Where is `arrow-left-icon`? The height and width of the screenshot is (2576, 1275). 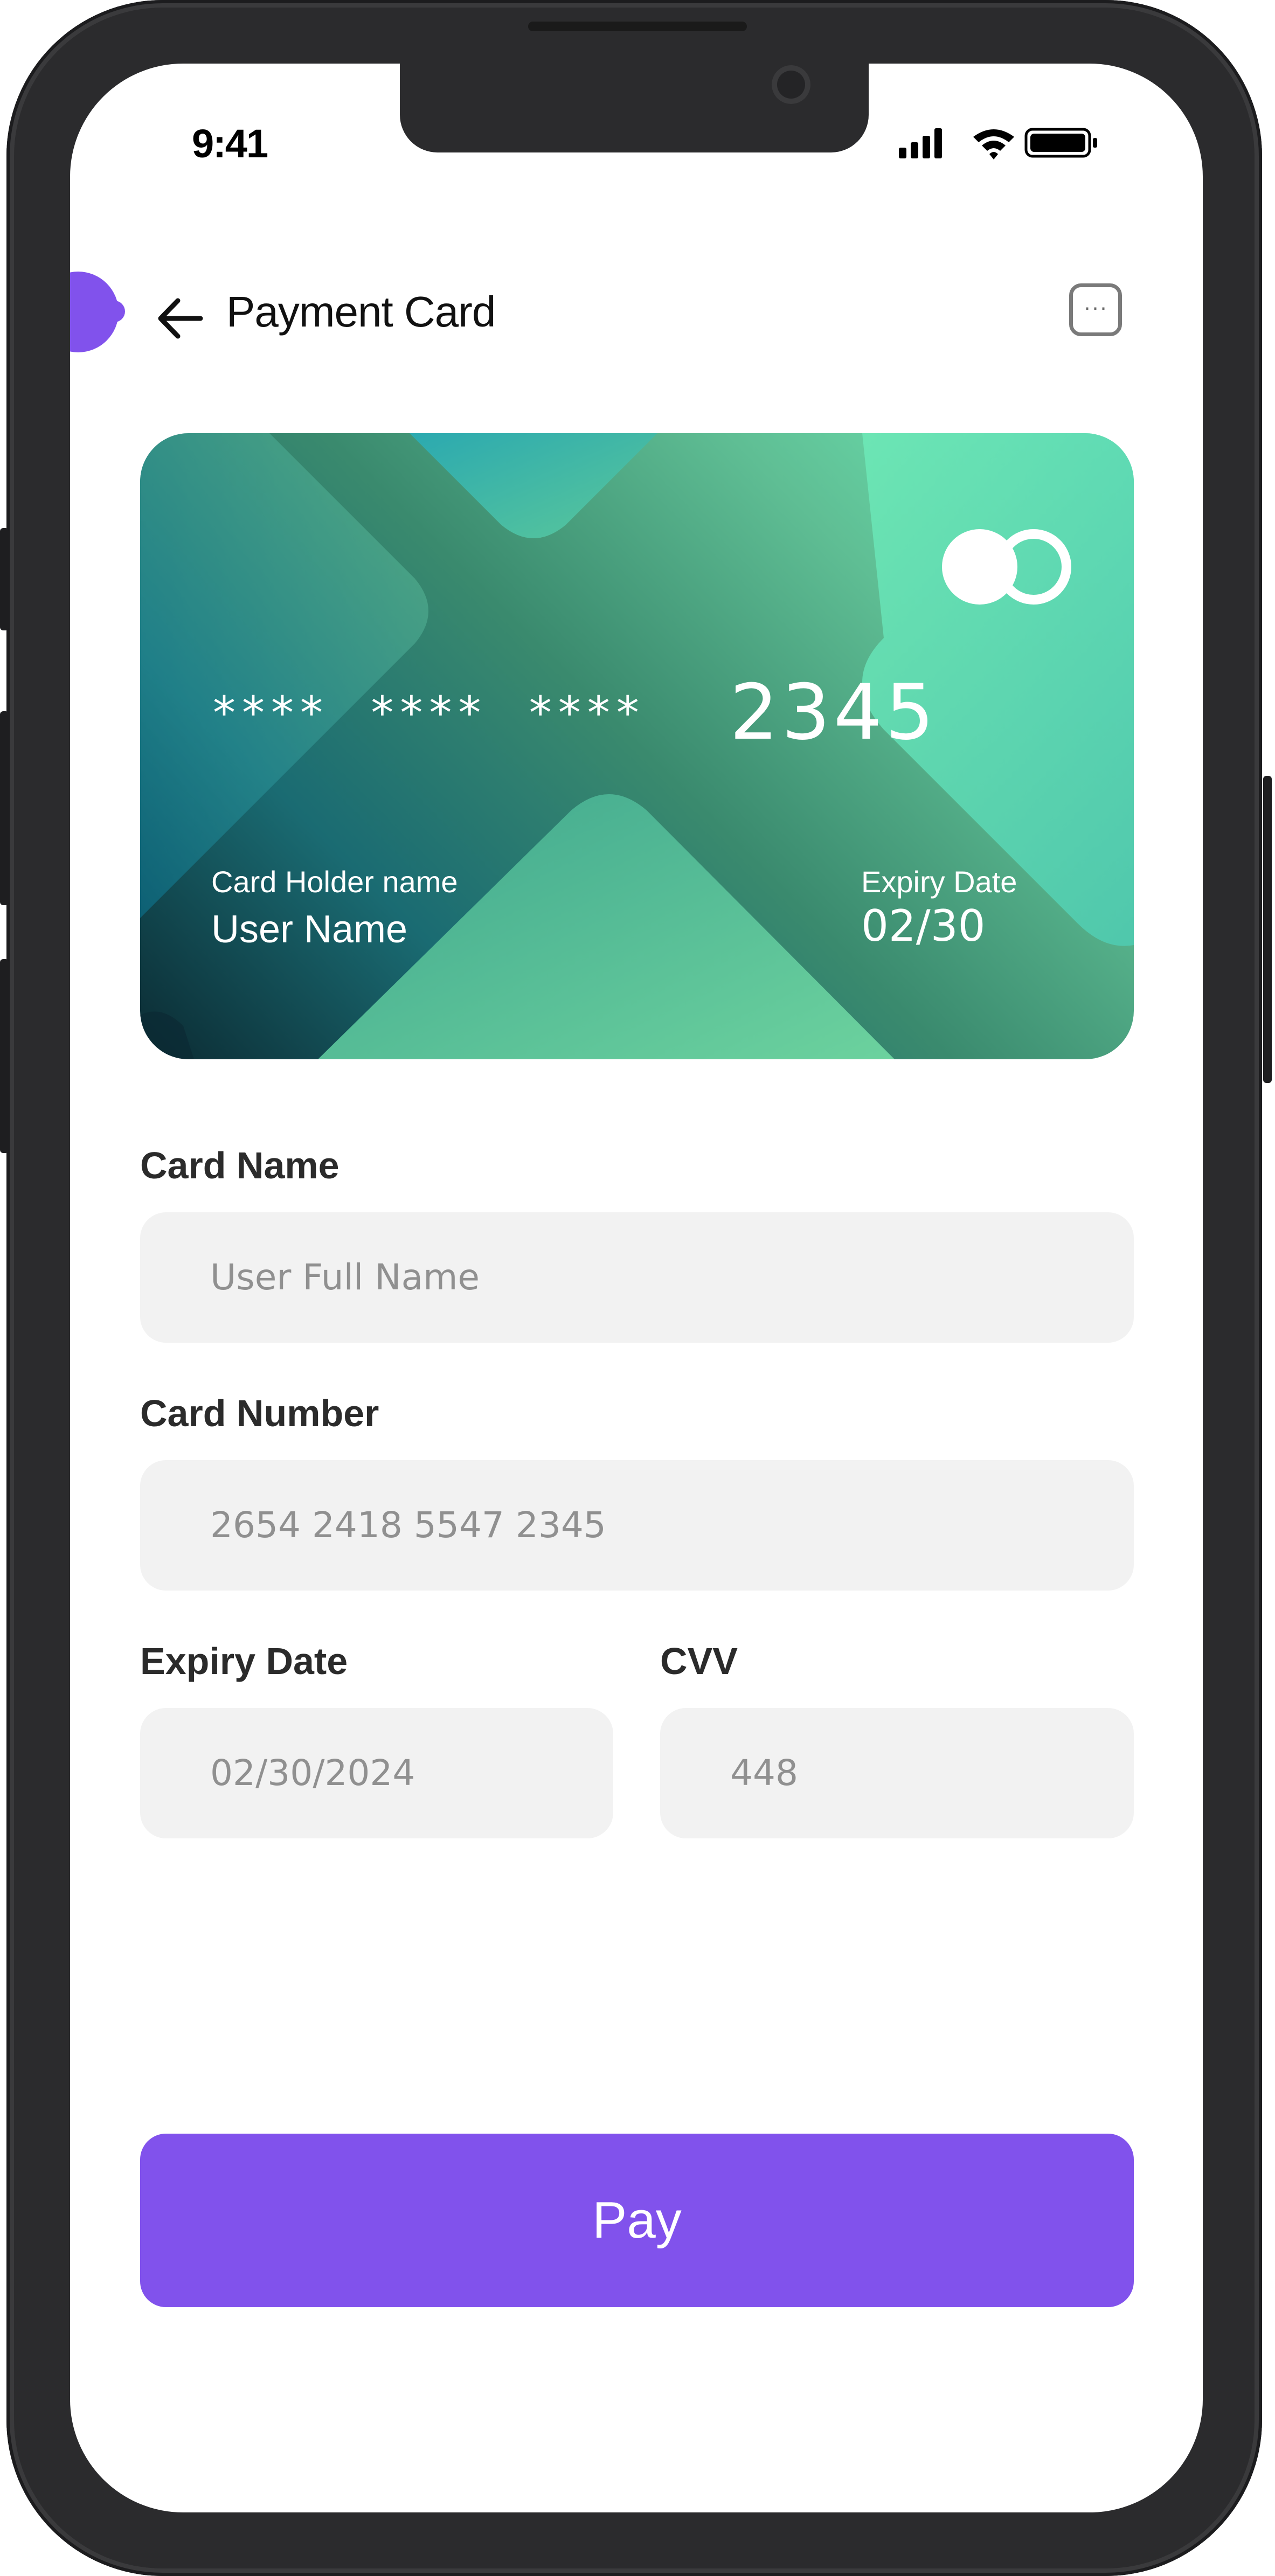
arrow-left-icon is located at coordinates (180, 318).